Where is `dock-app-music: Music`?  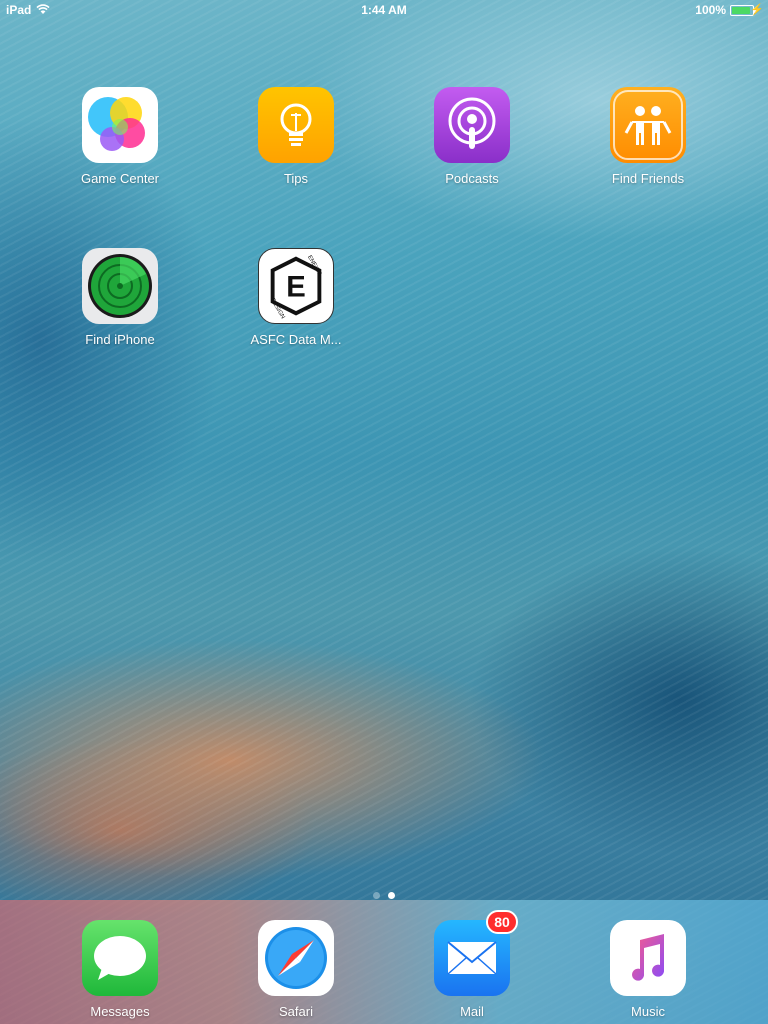
dock-app-music: Music is located at coordinates (648, 969).